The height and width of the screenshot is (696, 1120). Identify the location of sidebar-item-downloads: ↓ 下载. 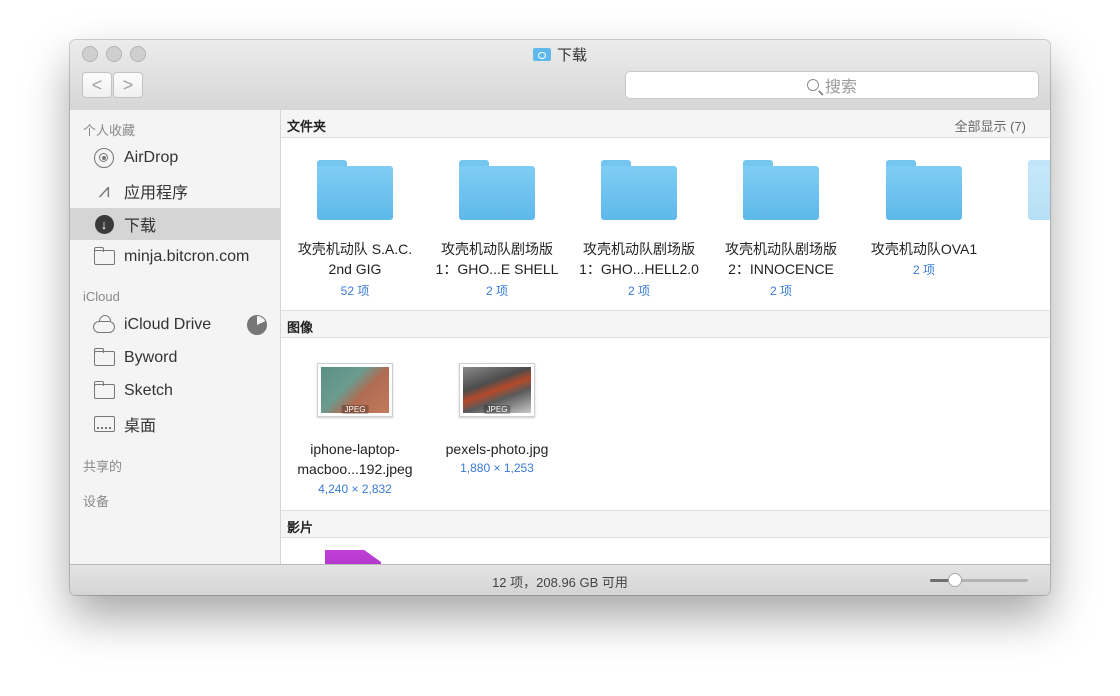
(175, 224).